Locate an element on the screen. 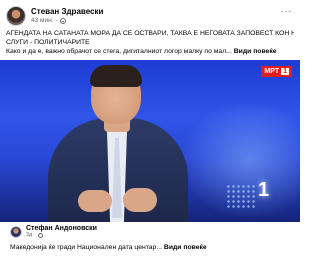 The width and height of the screenshot is (320, 262). shared-post-time: 3д is located at coordinates (29, 235).